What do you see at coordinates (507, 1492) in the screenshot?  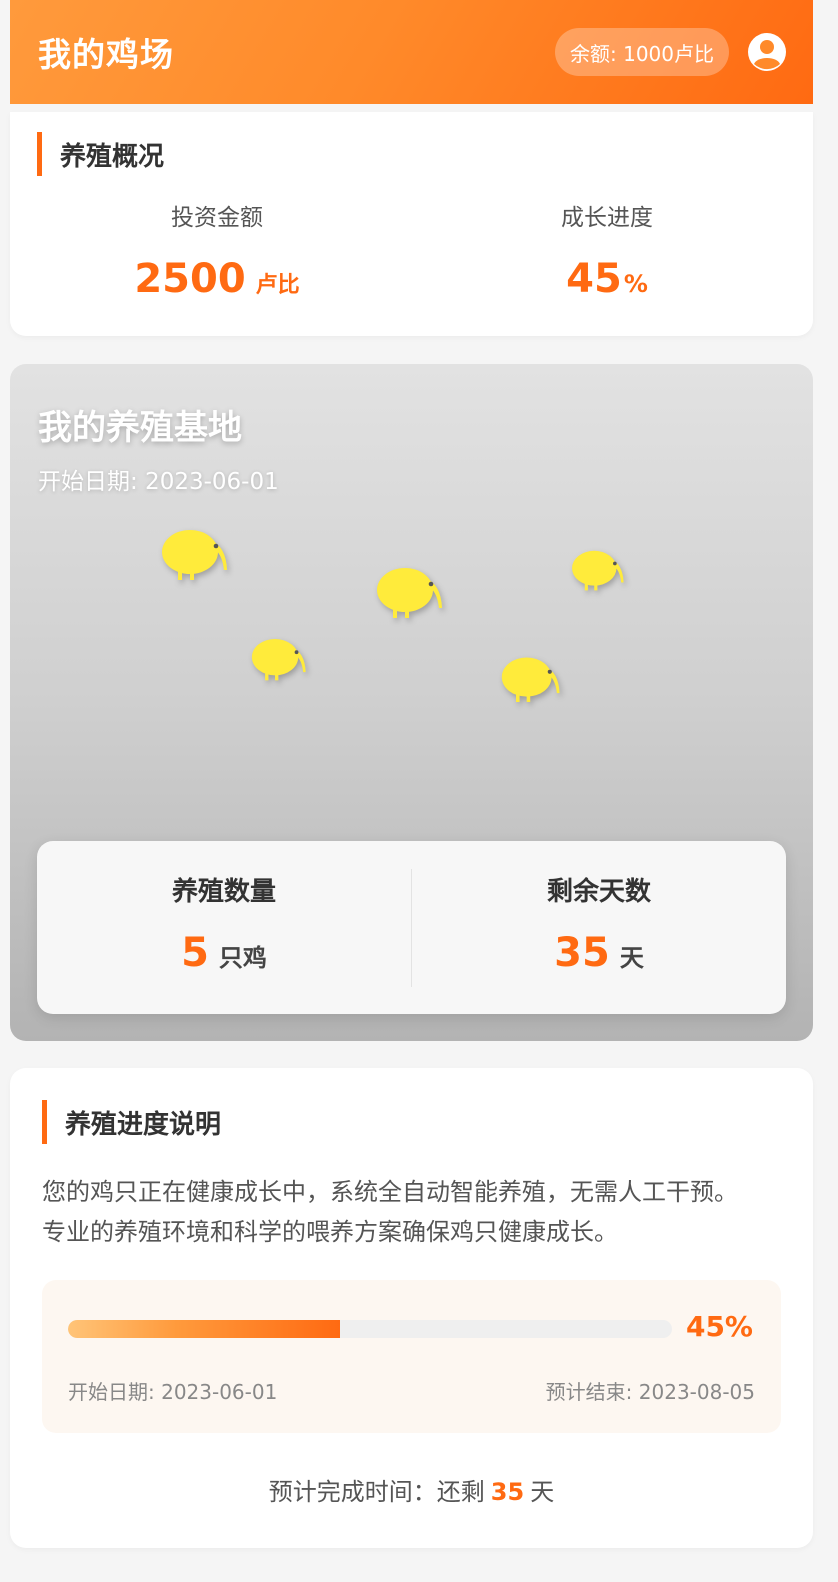 I see `eta-days: 35` at bounding box center [507, 1492].